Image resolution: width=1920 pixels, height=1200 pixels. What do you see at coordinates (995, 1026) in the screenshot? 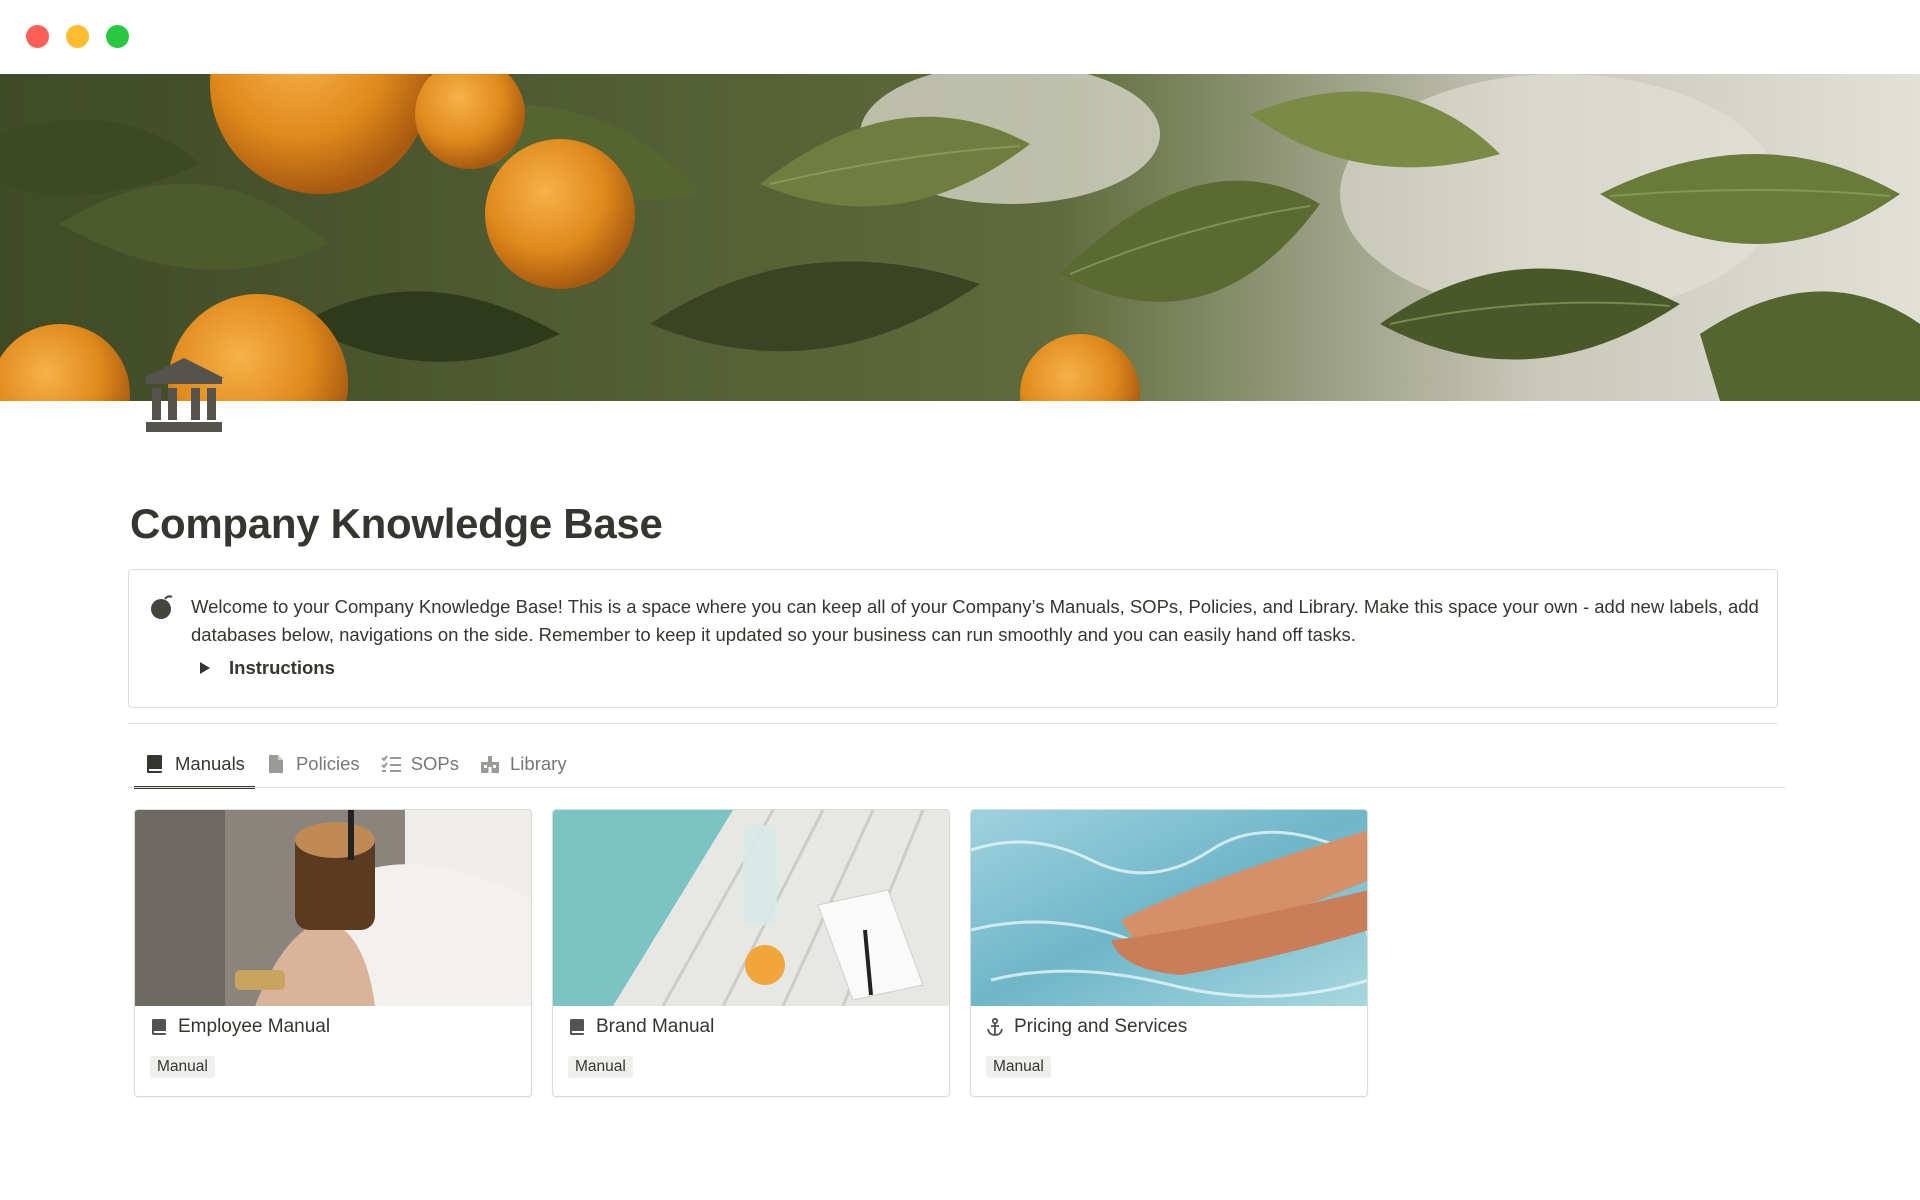
I see `anchor-icon` at bounding box center [995, 1026].